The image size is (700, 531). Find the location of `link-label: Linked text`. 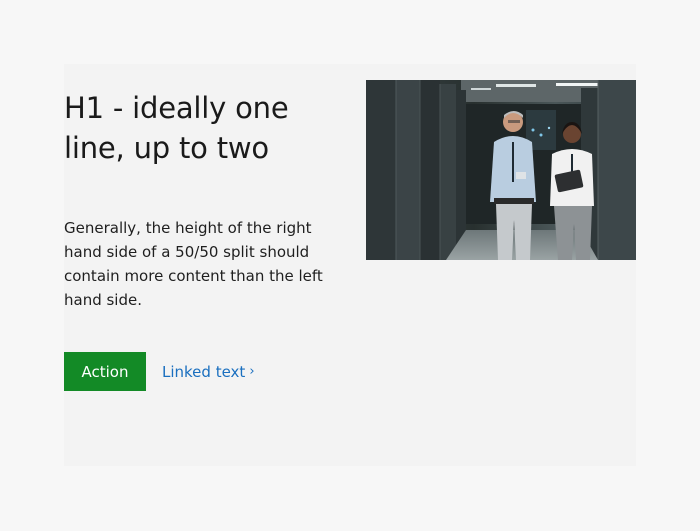

link-label: Linked text is located at coordinates (204, 371).